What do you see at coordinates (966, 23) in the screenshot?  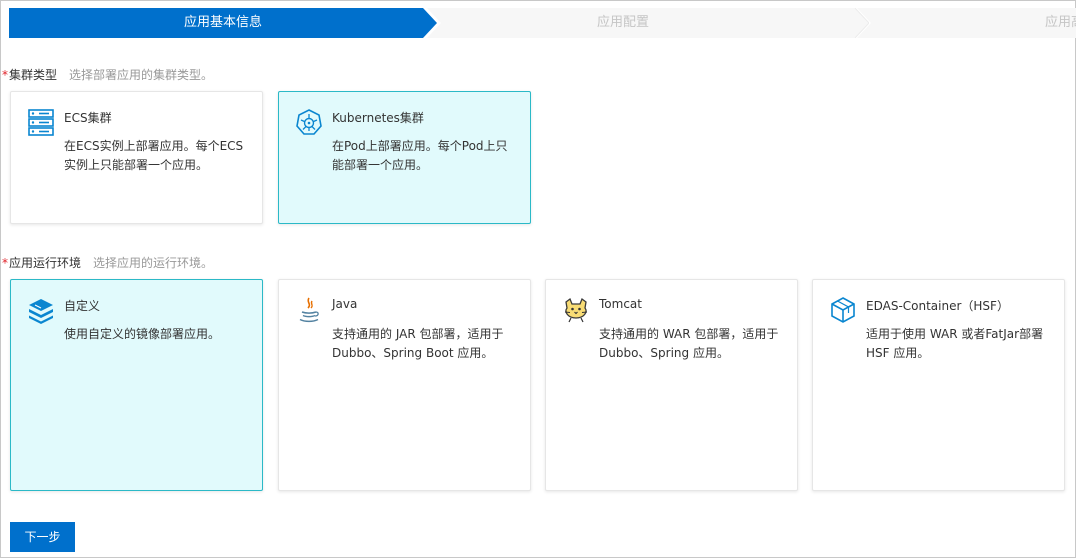 I see `step-advanced: 应用高` at bounding box center [966, 23].